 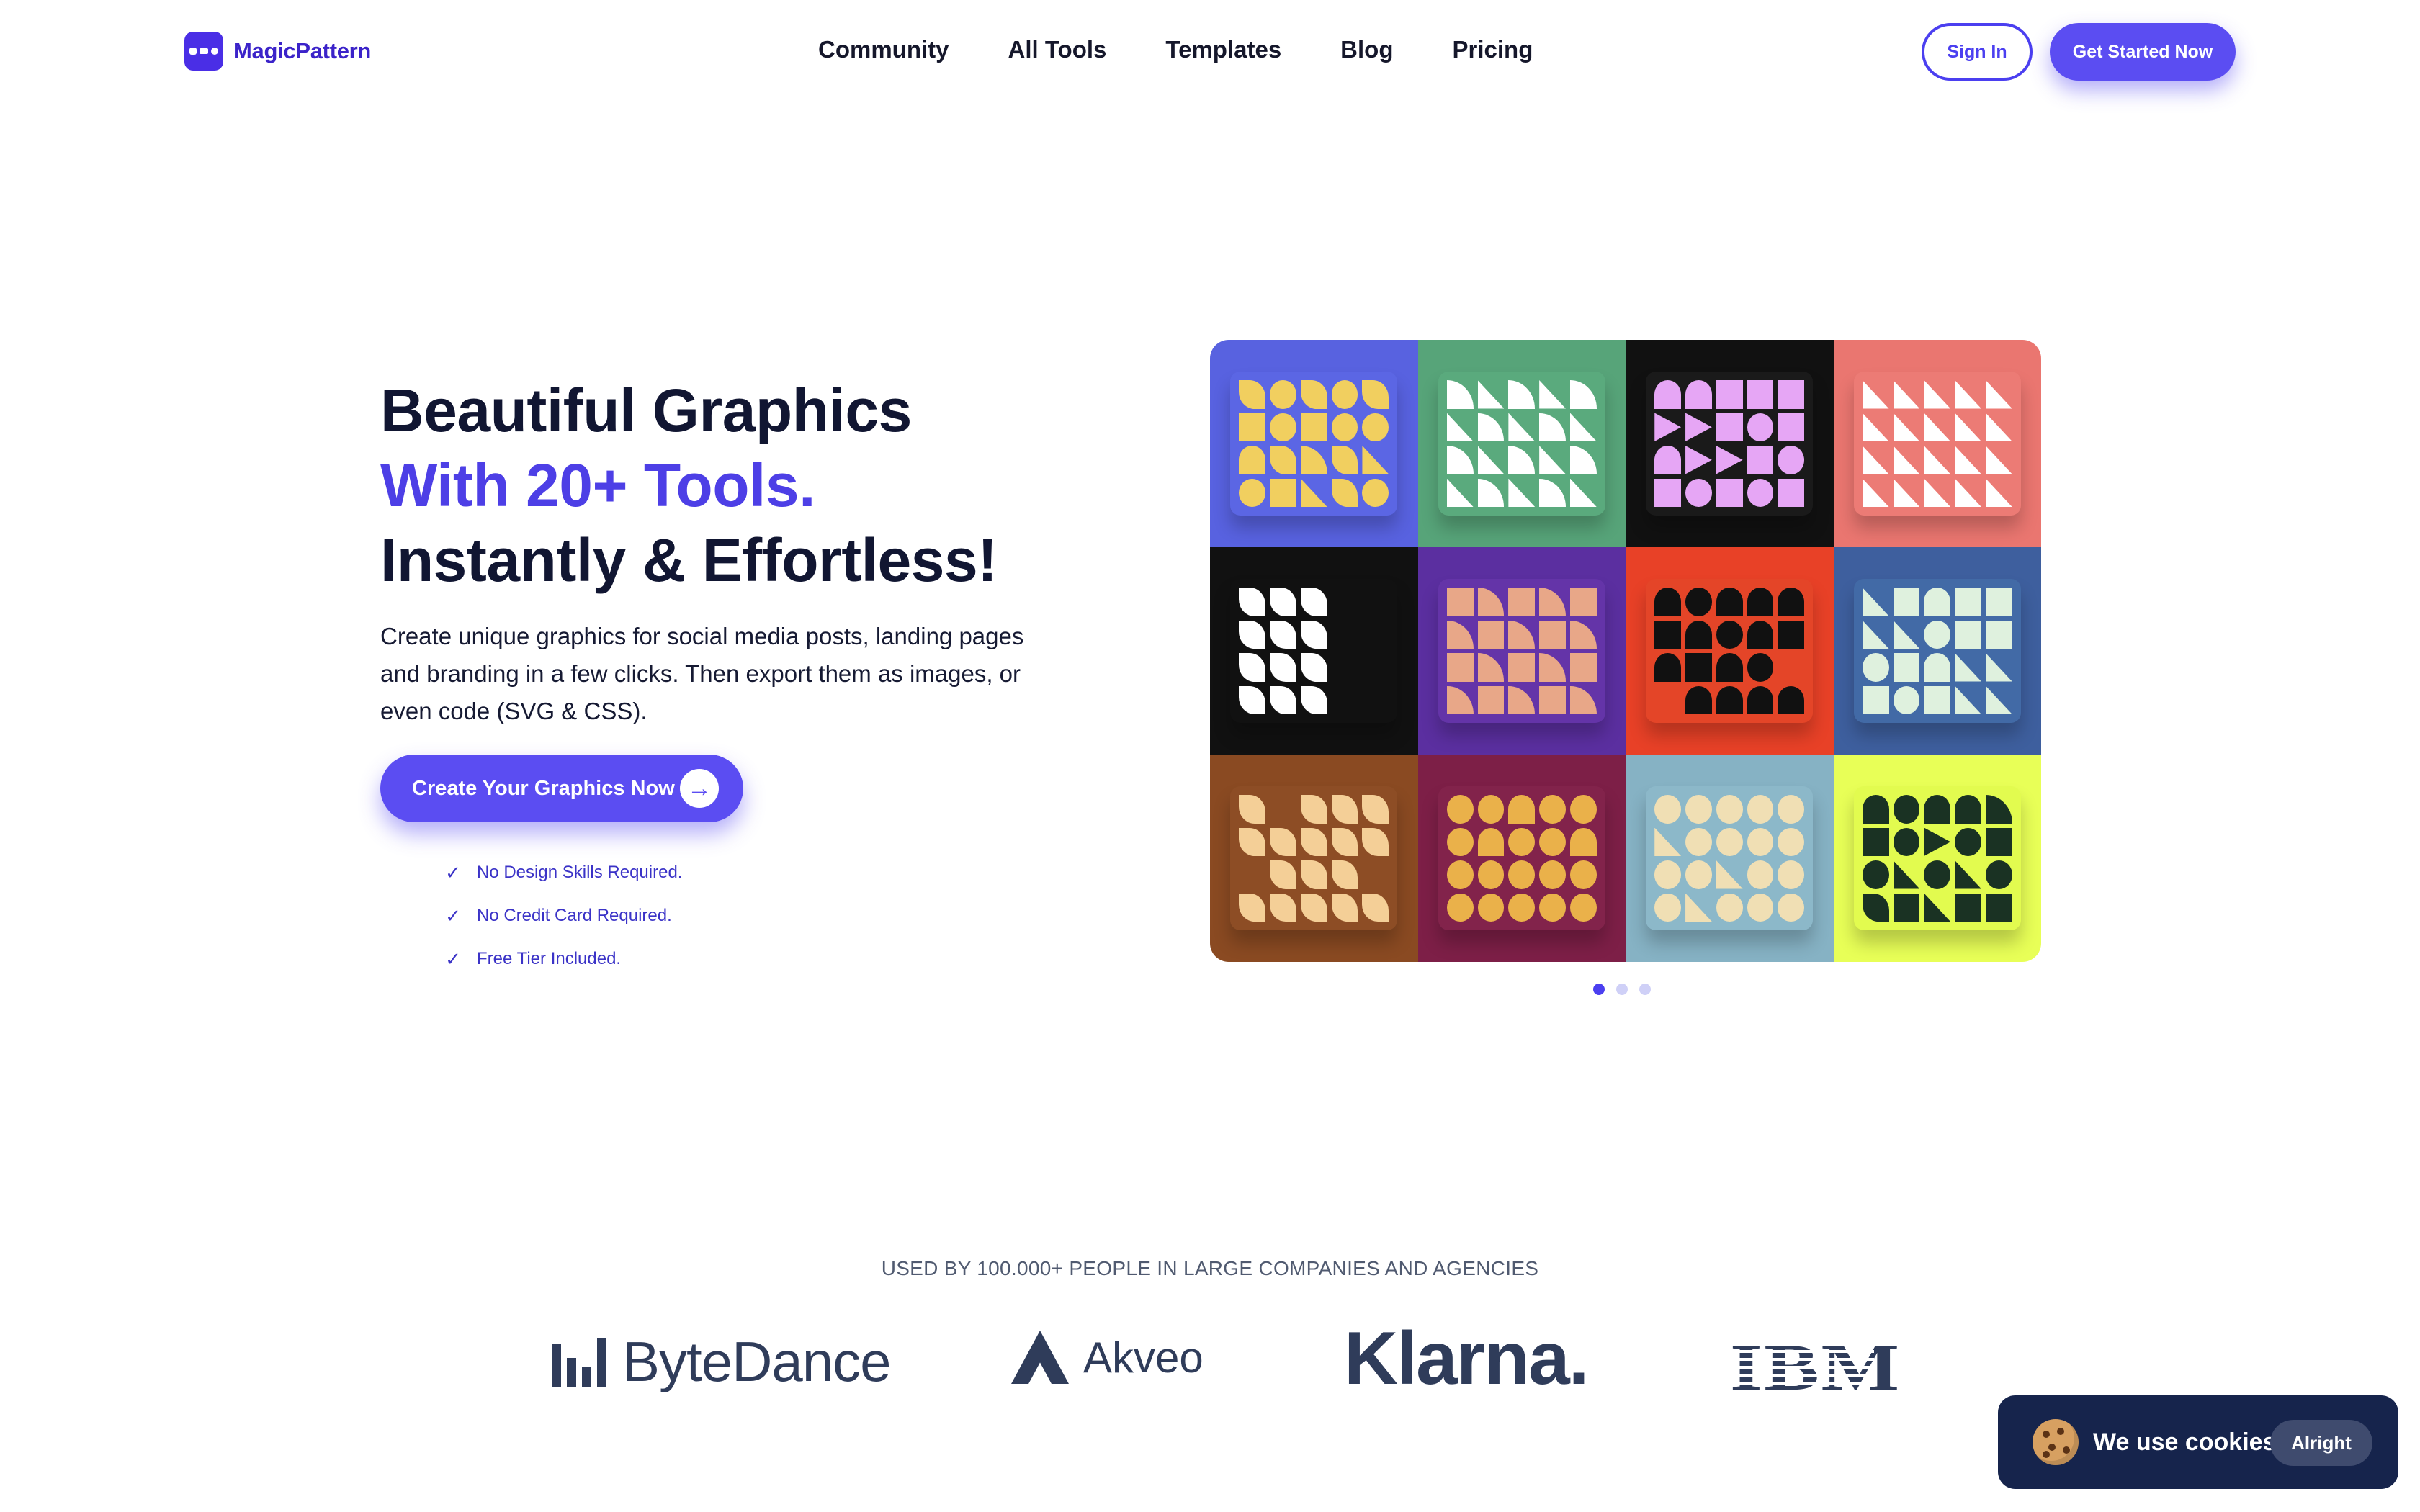 I want to click on nav-pricing: Pricing, so click(x=1493, y=49).